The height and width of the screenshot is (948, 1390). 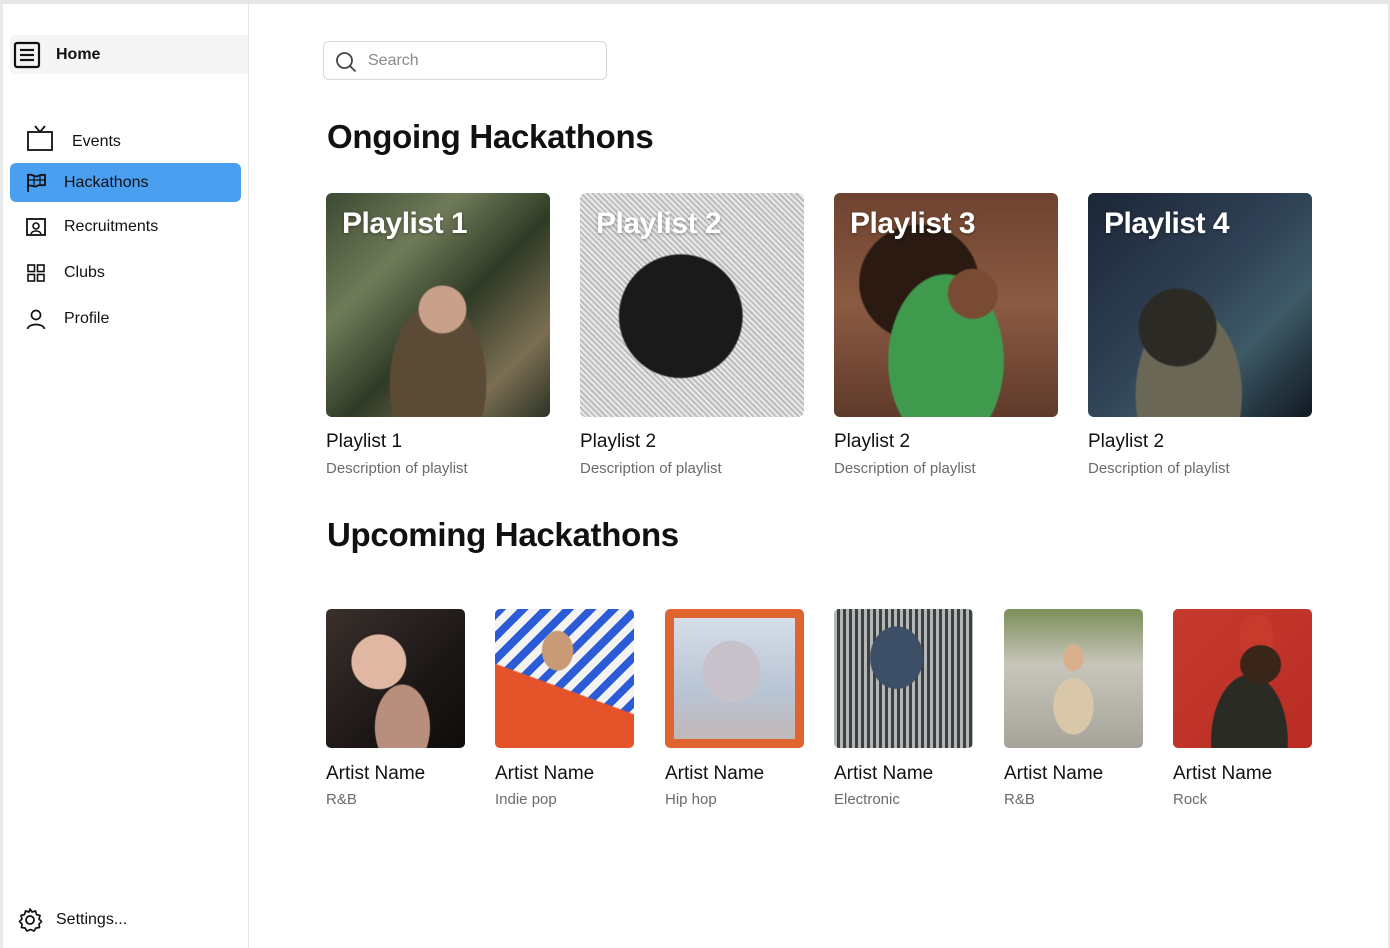 I want to click on ongoing-section-title: Ongoing Hackathons, so click(x=490, y=136).